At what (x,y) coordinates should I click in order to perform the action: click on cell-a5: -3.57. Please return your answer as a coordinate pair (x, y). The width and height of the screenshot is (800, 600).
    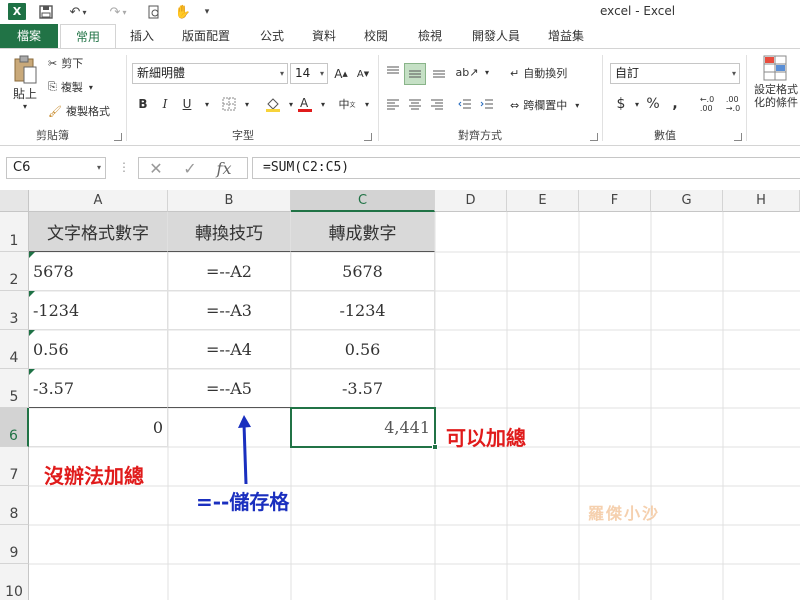
    Looking at the image, I should click on (98, 388).